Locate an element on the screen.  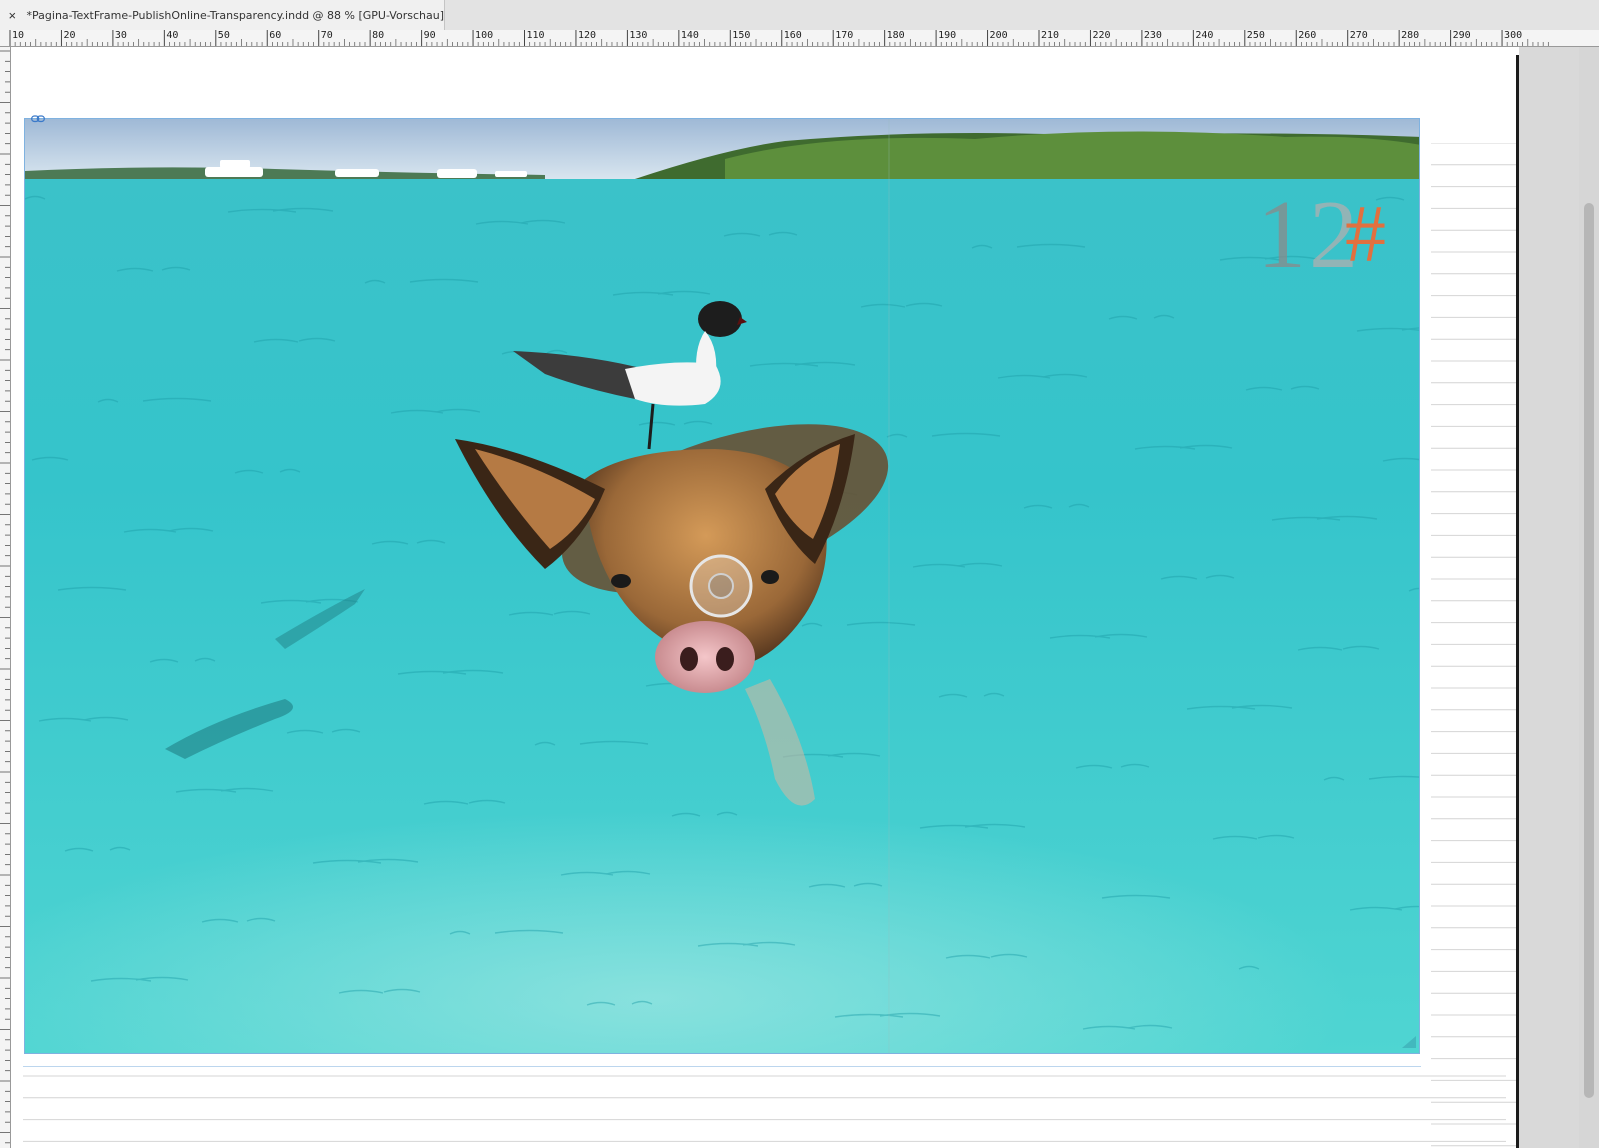
ruler-label: 120 is located at coordinates (586, 35).